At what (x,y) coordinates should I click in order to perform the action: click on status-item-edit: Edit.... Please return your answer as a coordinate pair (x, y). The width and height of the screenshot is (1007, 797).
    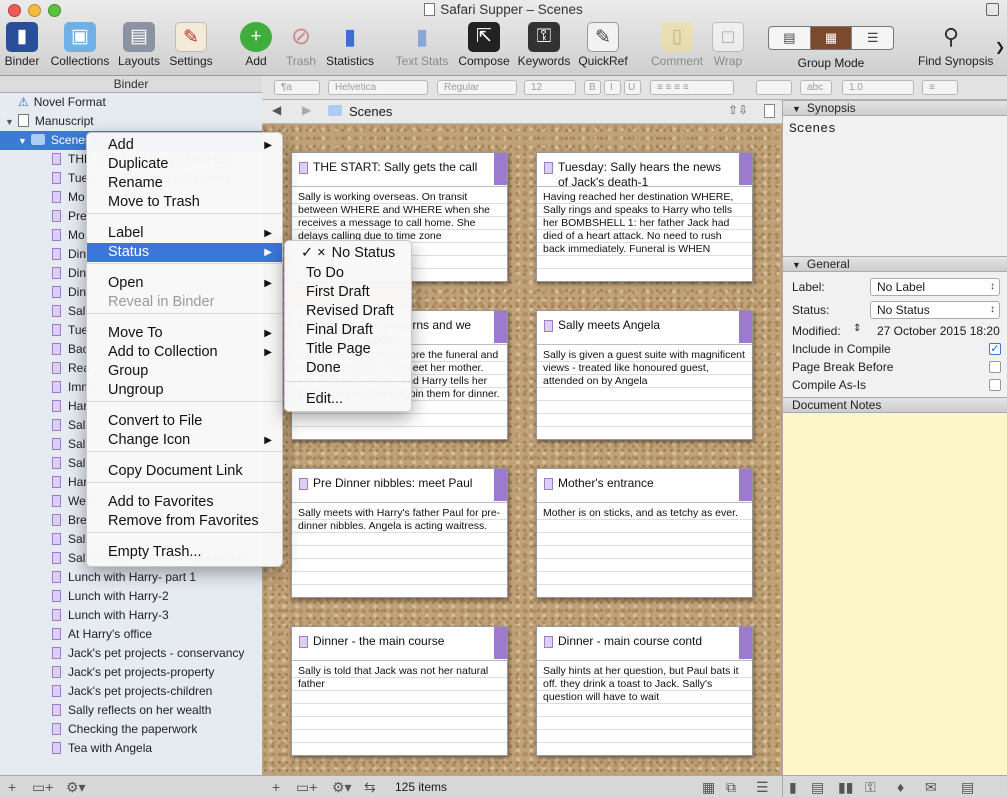
    Looking at the image, I should click on (348, 399).